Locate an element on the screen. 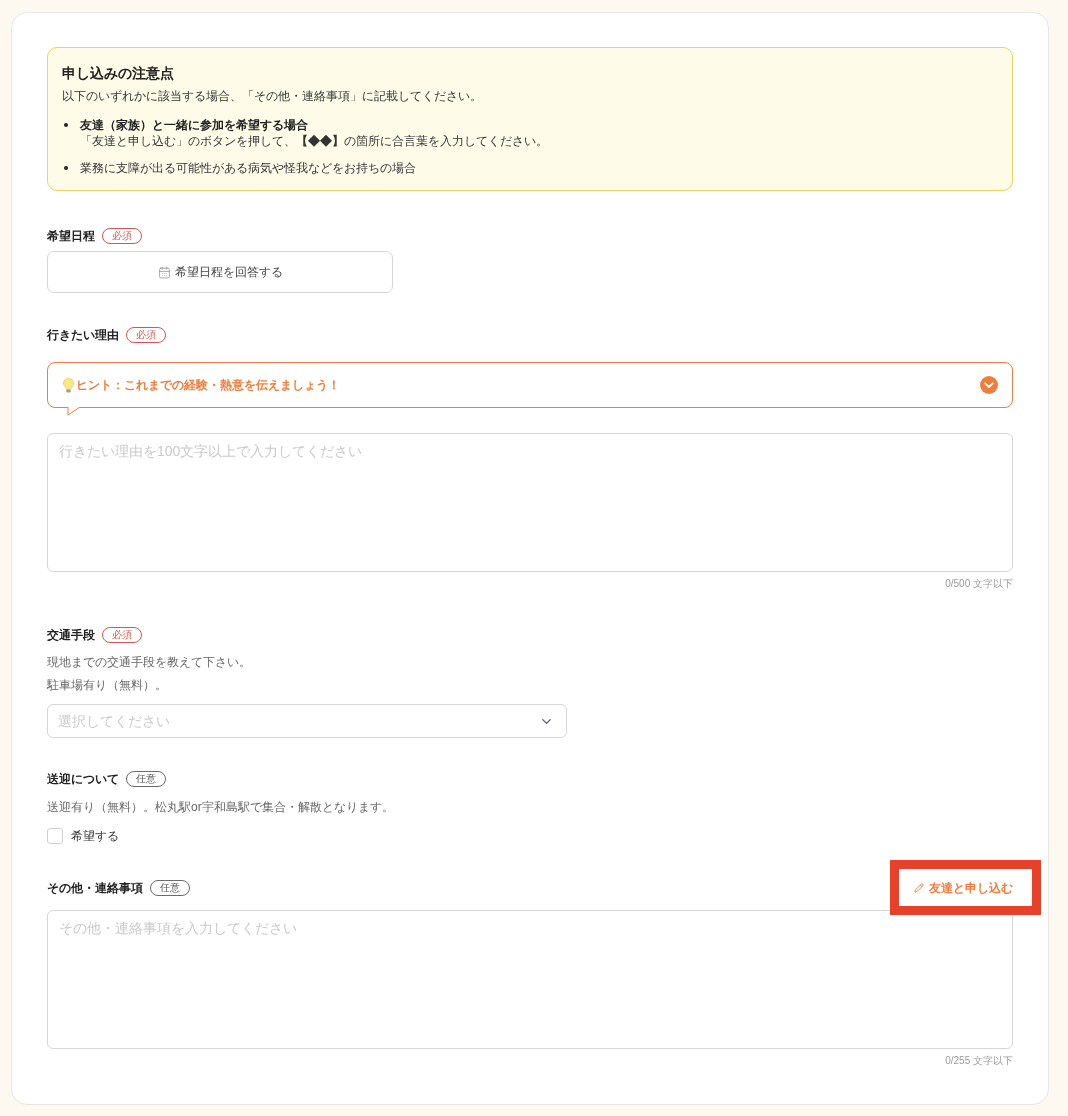 The image size is (1068, 1116). notice-title: 申し込みの注意点 is located at coordinates (118, 73).